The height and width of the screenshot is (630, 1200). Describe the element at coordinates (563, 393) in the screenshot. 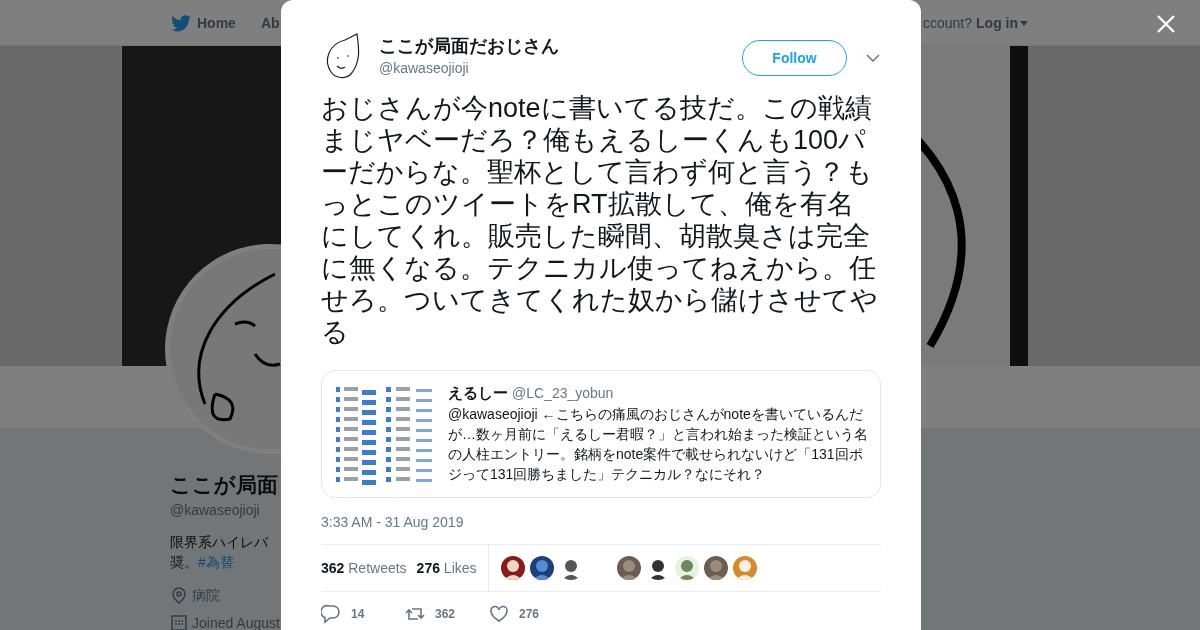

I see `quoted-user-handle: @LC_23_yobun` at that location.